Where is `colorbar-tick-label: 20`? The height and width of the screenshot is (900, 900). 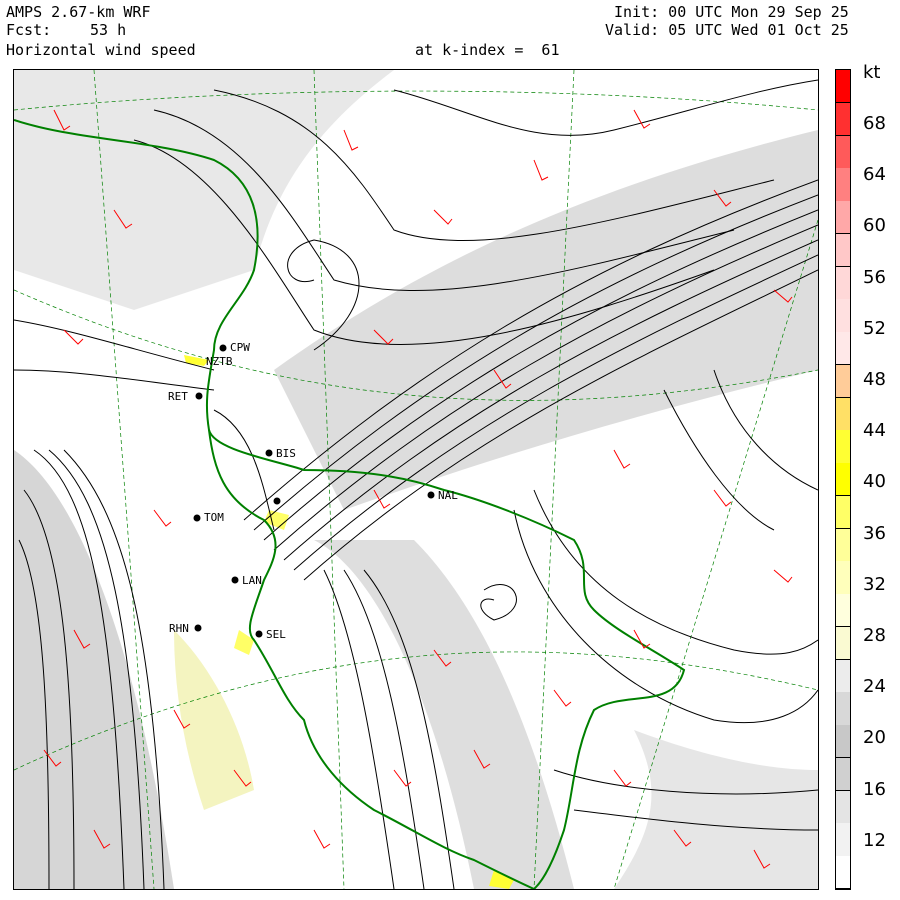 colorbar-tick-label: 20 is located at coordinates (874, 738).